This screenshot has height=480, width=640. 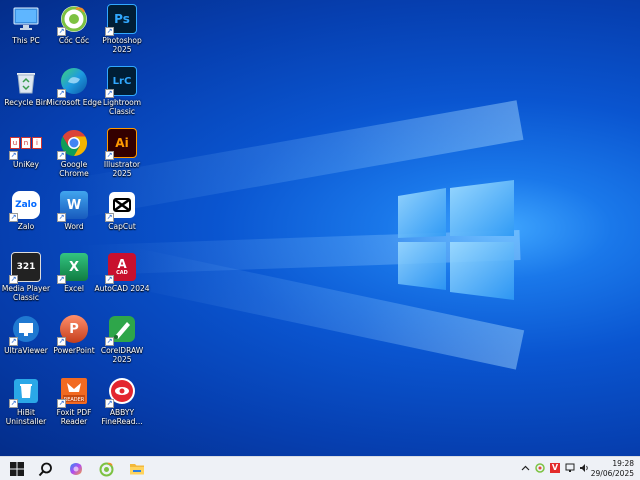 I want to click on powerpoint-icon: P ↗, so click(x=73, y=330).